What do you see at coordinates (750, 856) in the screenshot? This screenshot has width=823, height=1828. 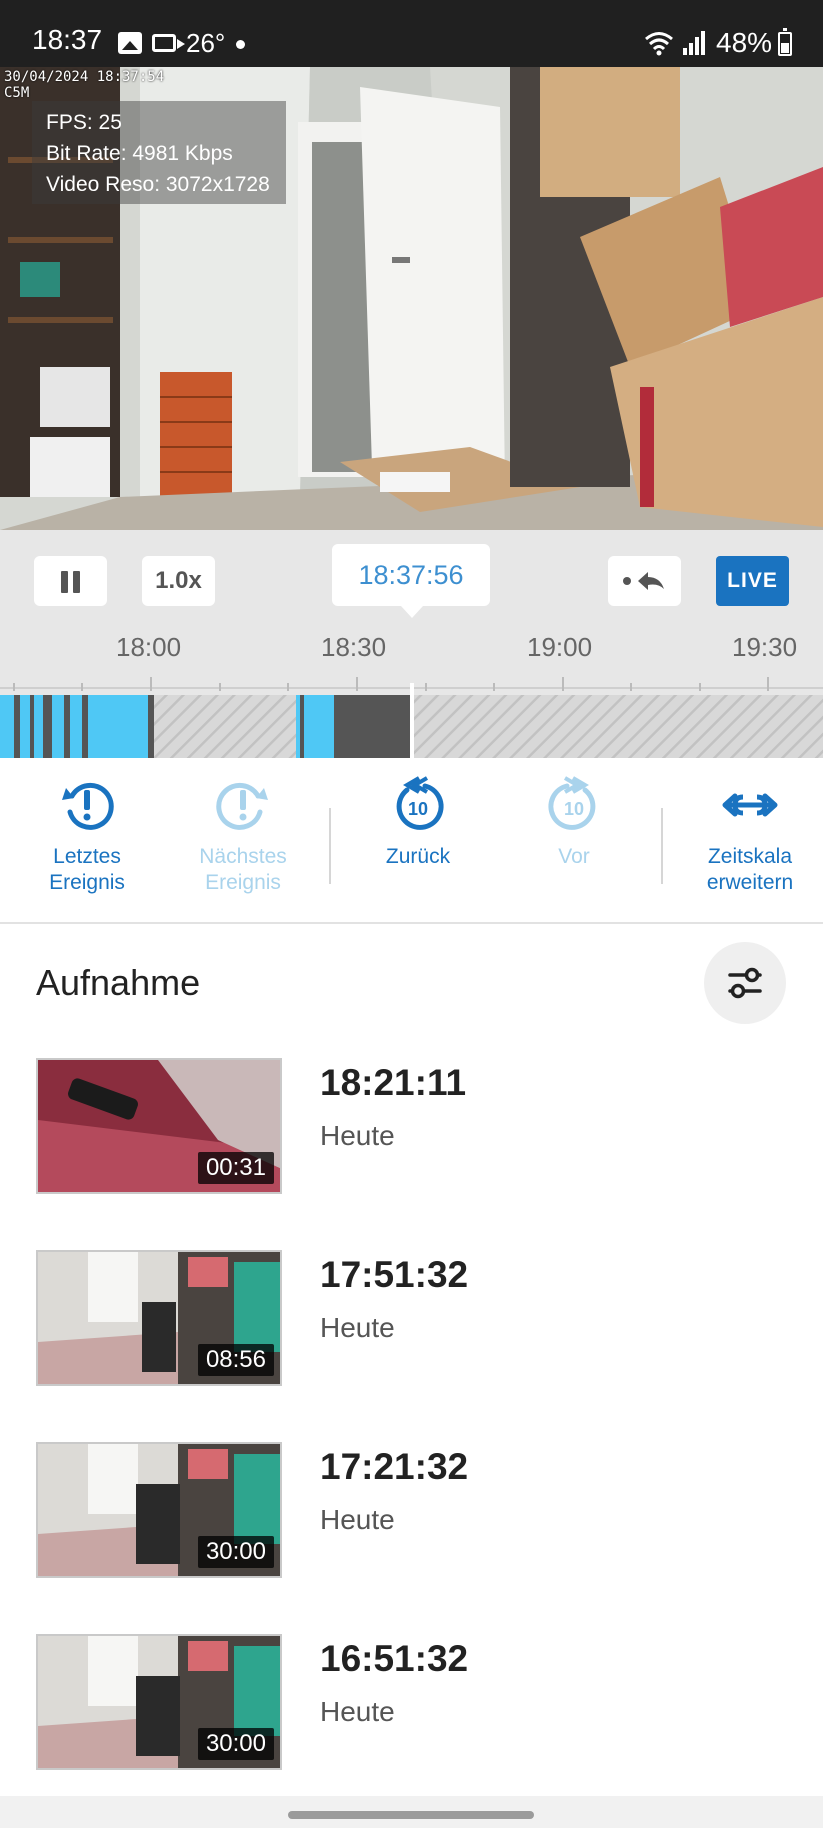 I see `expand-timeline-label-1: Zeitskala` at bounding box center [750, 856].